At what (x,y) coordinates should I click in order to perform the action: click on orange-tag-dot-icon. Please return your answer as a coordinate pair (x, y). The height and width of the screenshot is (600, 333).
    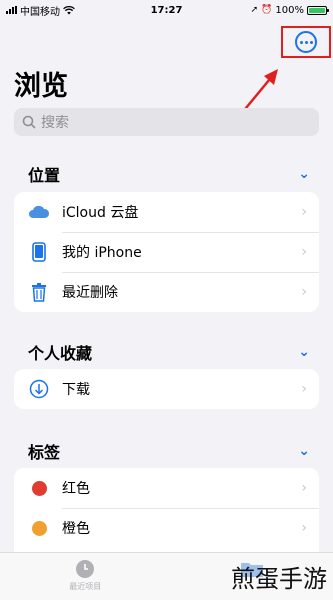
    Looking at the image, I should click on (39, 528).